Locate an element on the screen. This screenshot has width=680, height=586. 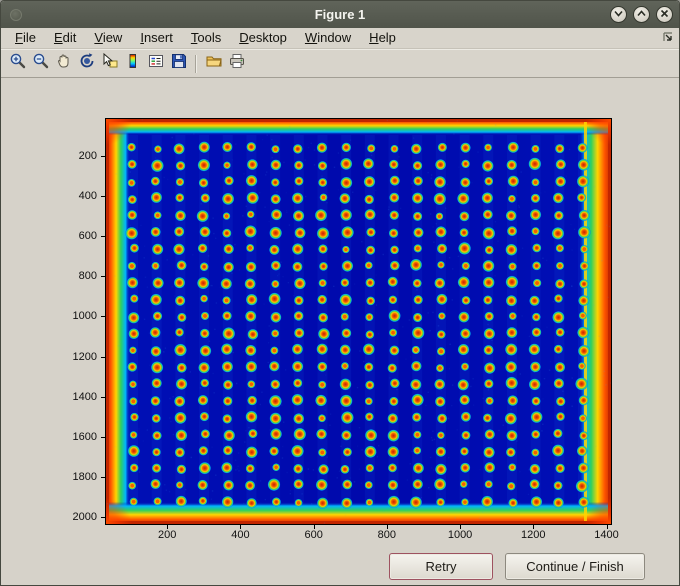
save-figure-button is located at coordinates (178, 63).